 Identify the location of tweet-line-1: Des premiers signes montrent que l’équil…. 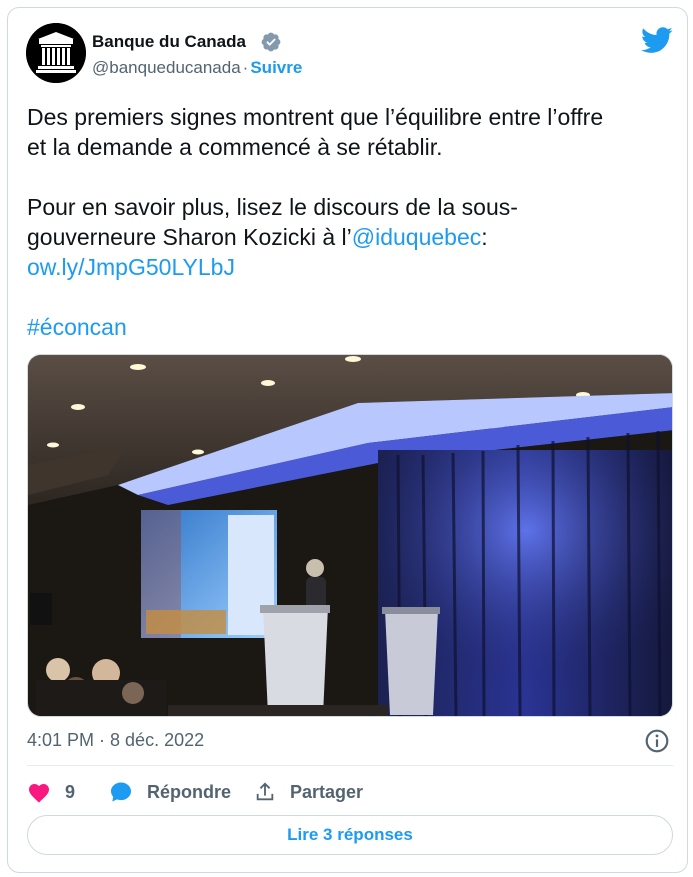
(315, 117).